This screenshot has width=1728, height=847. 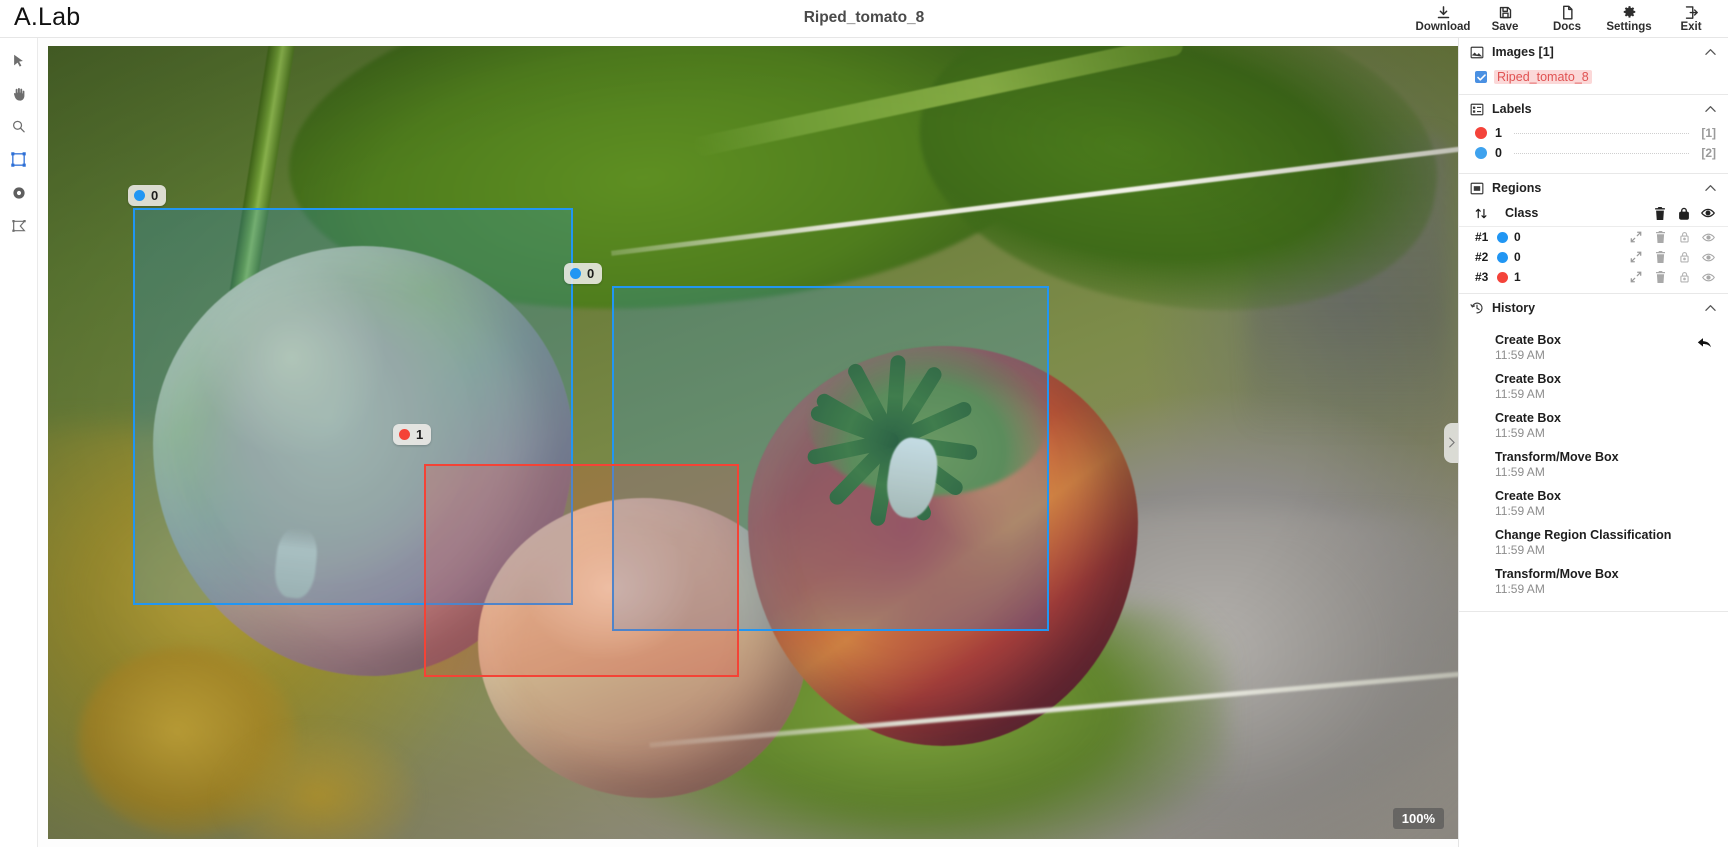 What do you see at coordinates (1505, 12) in the screenshot?
I see `save-icon` at bounding box center [1505, 12].